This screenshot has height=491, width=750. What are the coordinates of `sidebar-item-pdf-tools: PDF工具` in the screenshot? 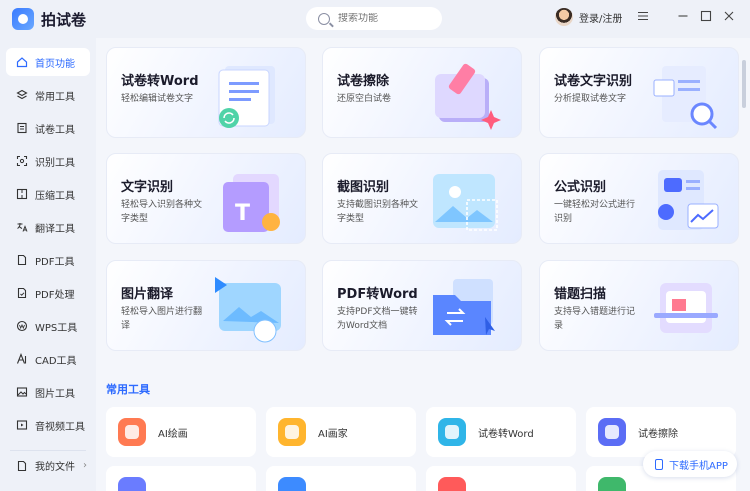 It's located at (48, 260).